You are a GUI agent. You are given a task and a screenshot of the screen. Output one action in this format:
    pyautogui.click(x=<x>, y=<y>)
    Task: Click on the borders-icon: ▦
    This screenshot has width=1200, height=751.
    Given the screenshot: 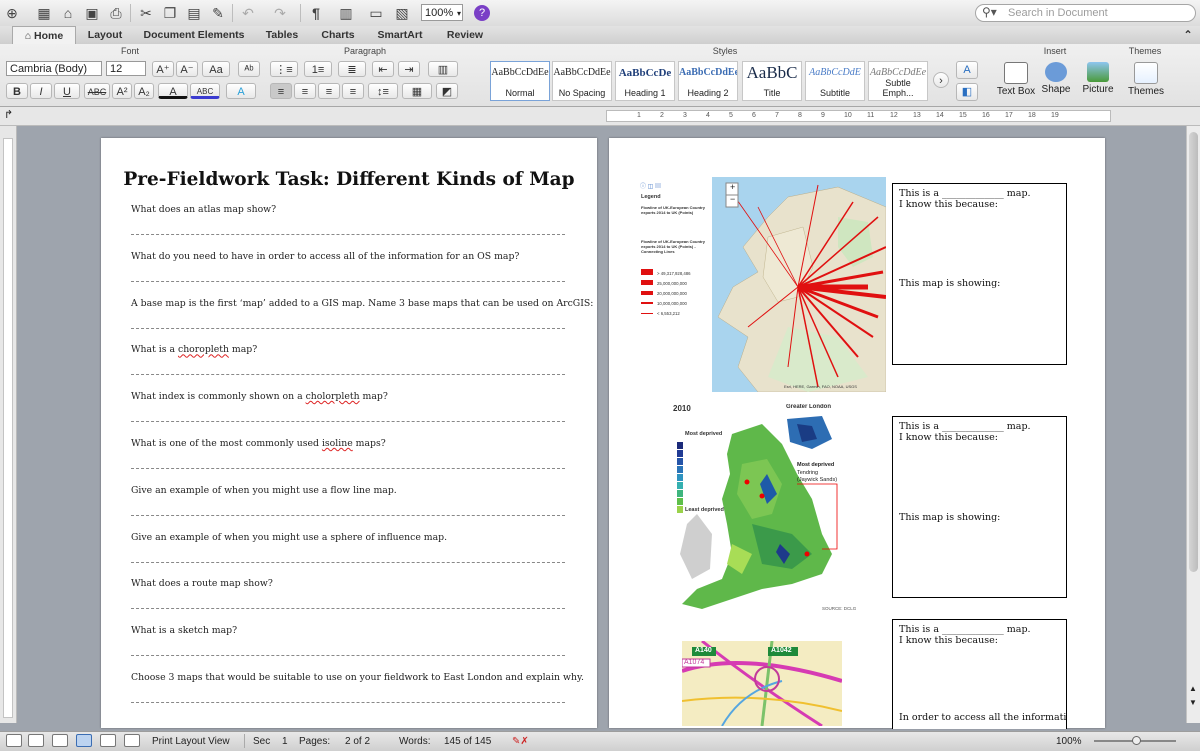 What is the action you would take?
    pyautogui.click(x=417, y=91)
    